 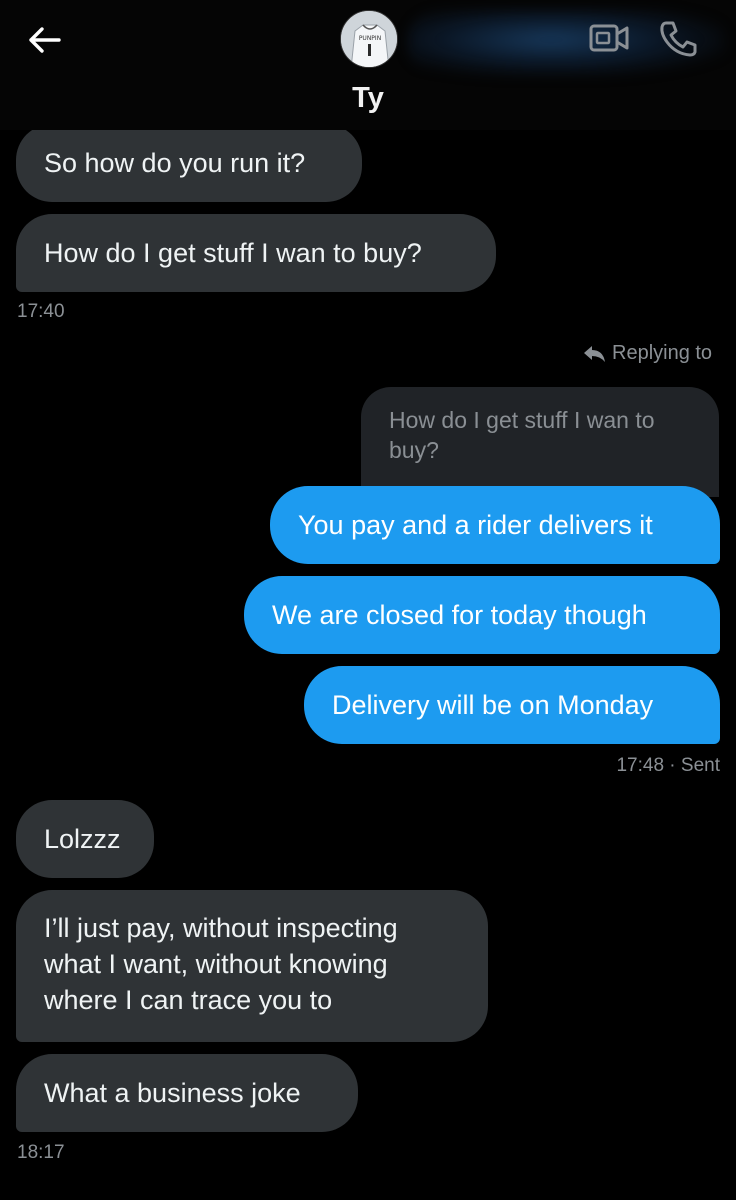 I want to click on message-text: We are closed for today though, so click(x=459, y=615).